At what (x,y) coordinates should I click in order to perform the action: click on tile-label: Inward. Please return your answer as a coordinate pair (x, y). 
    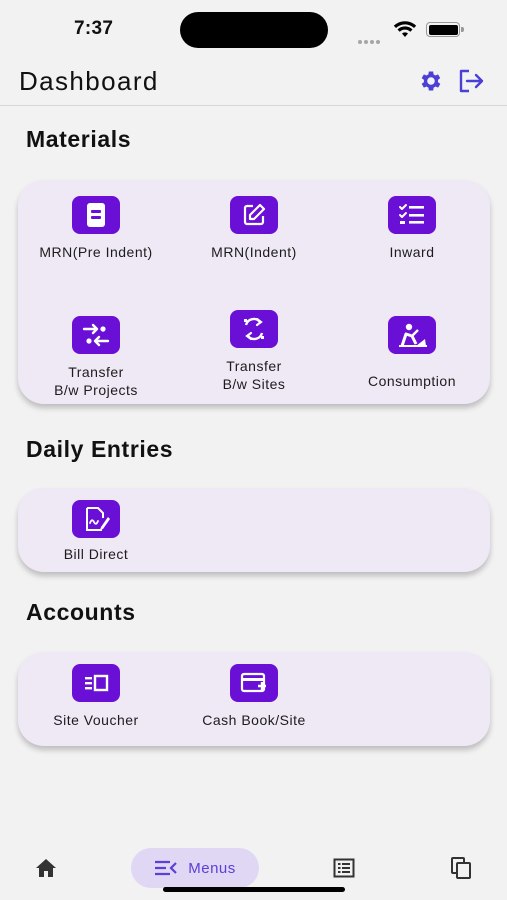
    Looking at the image, I should click on (412, 252).